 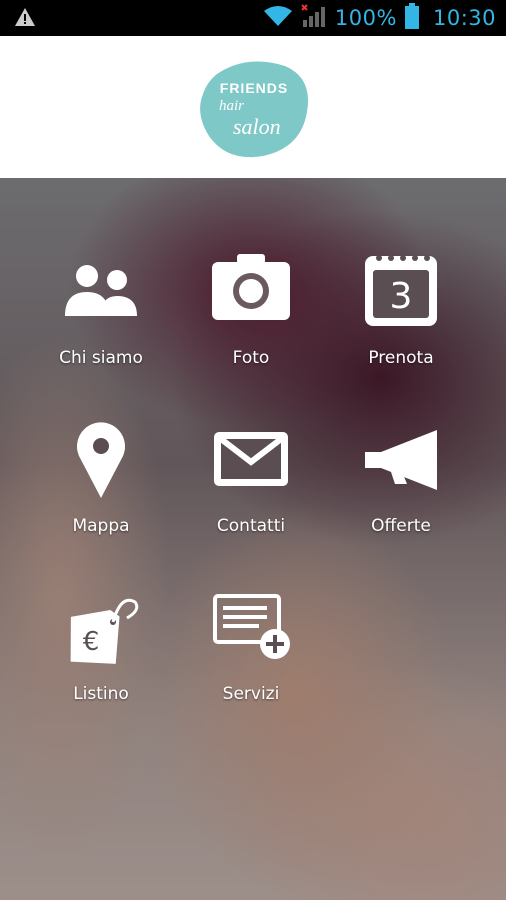 I want to click on menu-item-contatti: Contatti, so click(x=251, y=495).